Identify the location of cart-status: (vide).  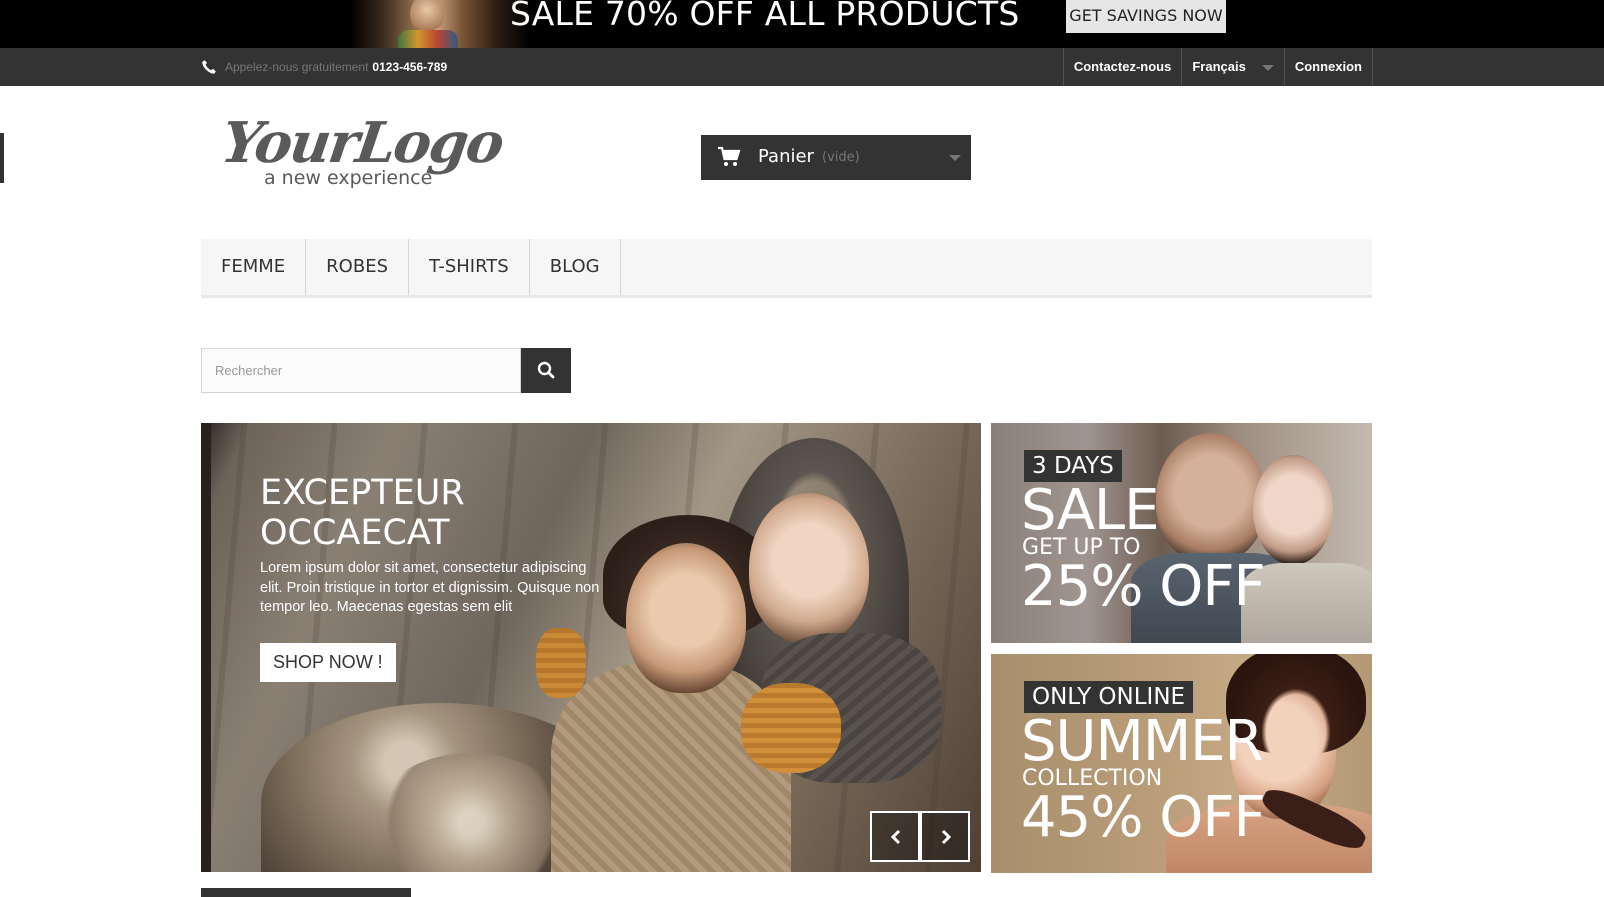
(841, 157).